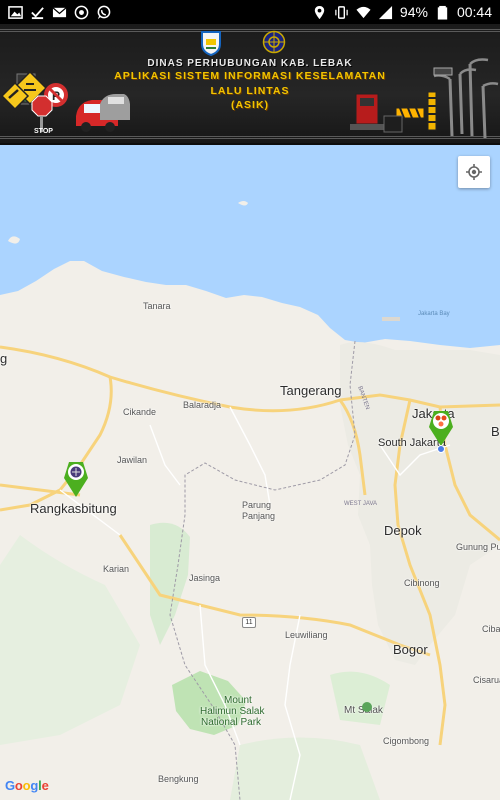  Describe the element at coordinates (306, 635) in the screenshot. I see `place-label-leuwiliang: Leuwiliang` at that location.